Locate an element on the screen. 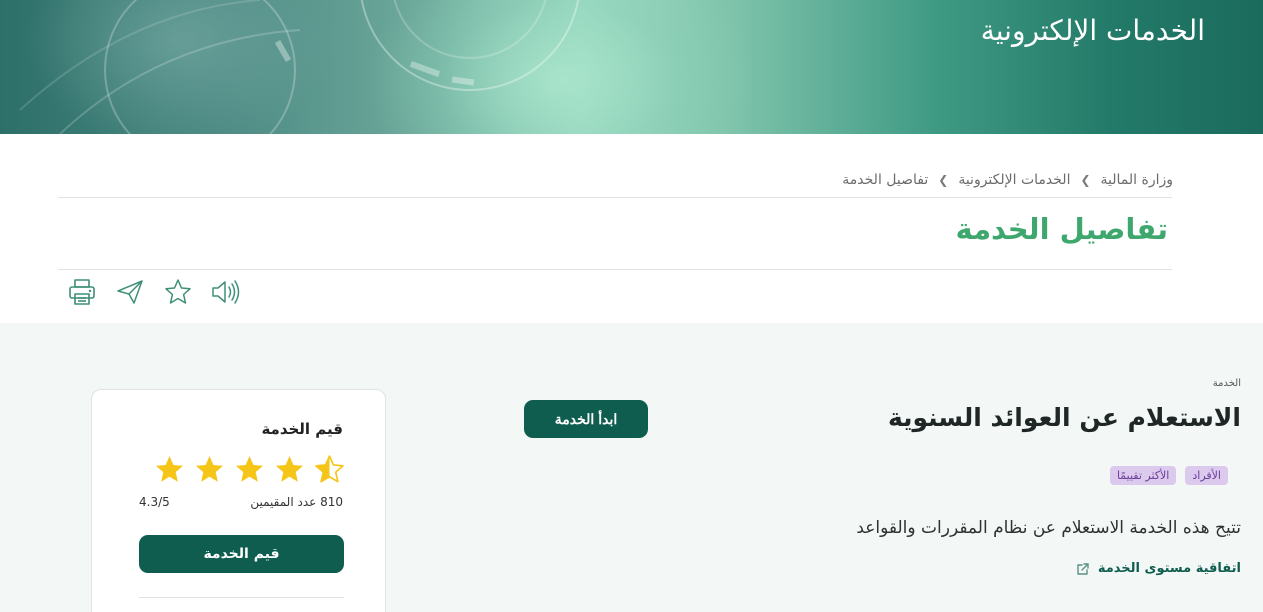  rate-service-button: قيم الخدمة is located at coordinates (241, 554).